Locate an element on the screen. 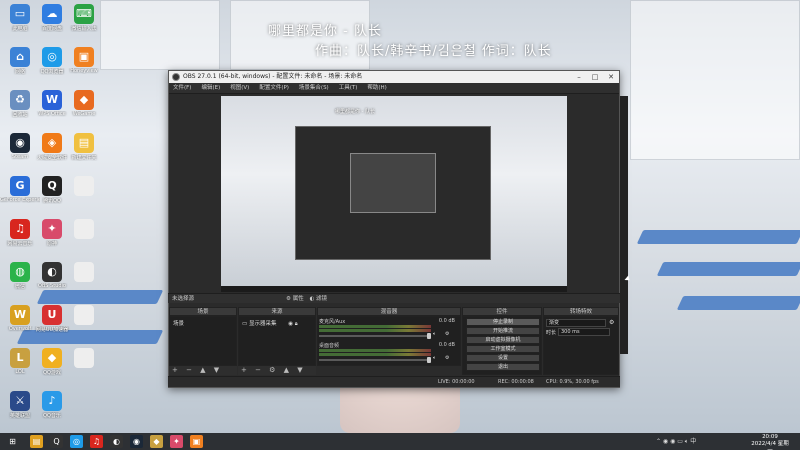 Image resolution: width=800 pixels, height=450 pixels. desktop-icon: ▤ 新建文件夹 is located at coordinates (84, 149).